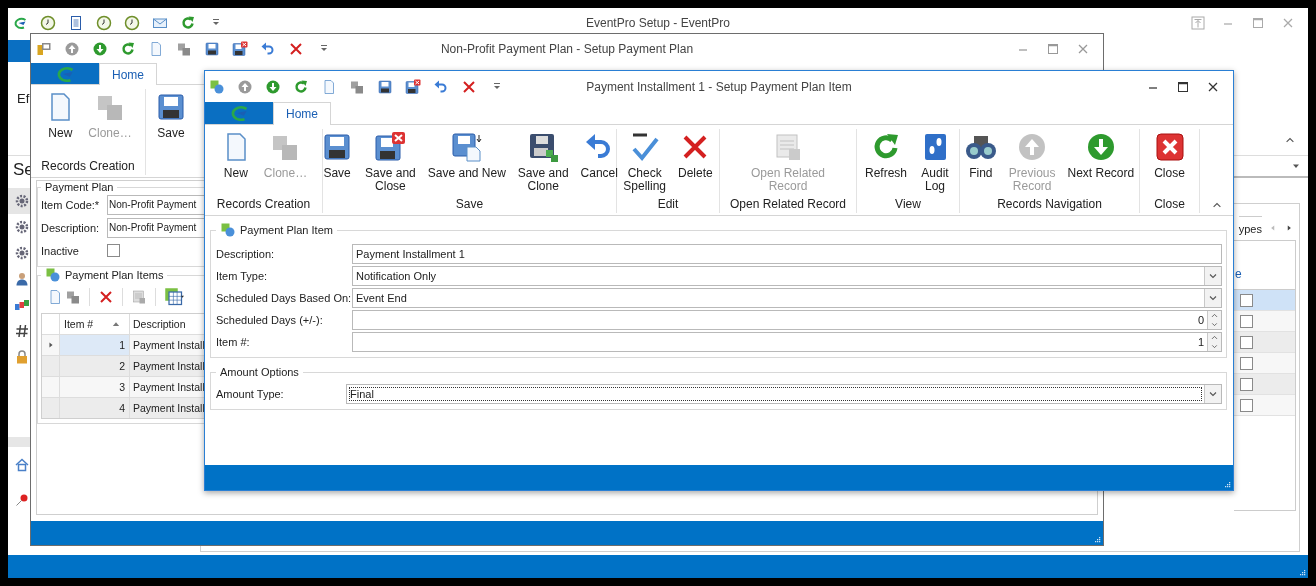 This screenshot has width=1316, height=586. What do you see at coordinates (668, 204) in the screenshot?
I see `group-label: Edit` at bounding box center [668, 204].